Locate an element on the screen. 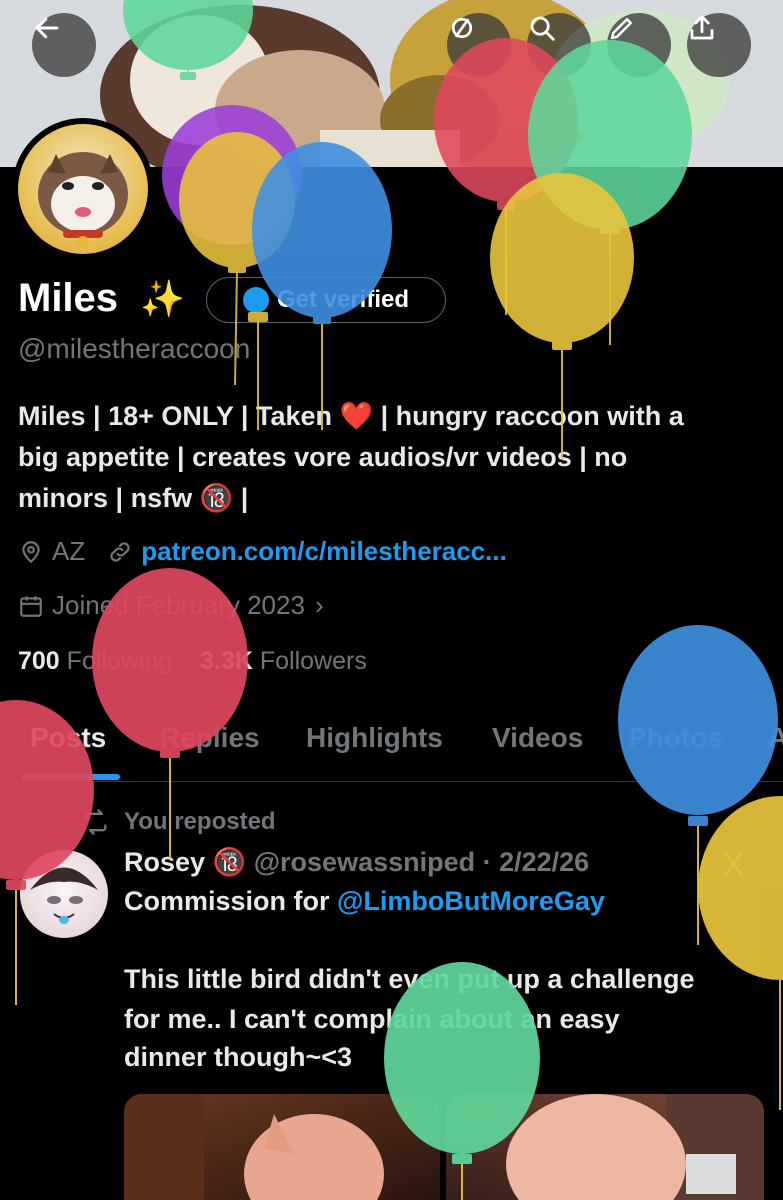  share-icon is located at coordinates (702, 27).